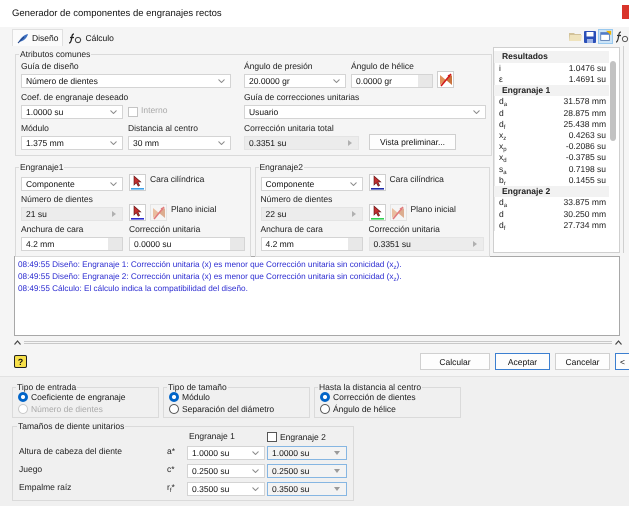 The height and width of the screenshot is (506, 629). I want to click on result-symbol: x$_{z}$, so click(502, 136).